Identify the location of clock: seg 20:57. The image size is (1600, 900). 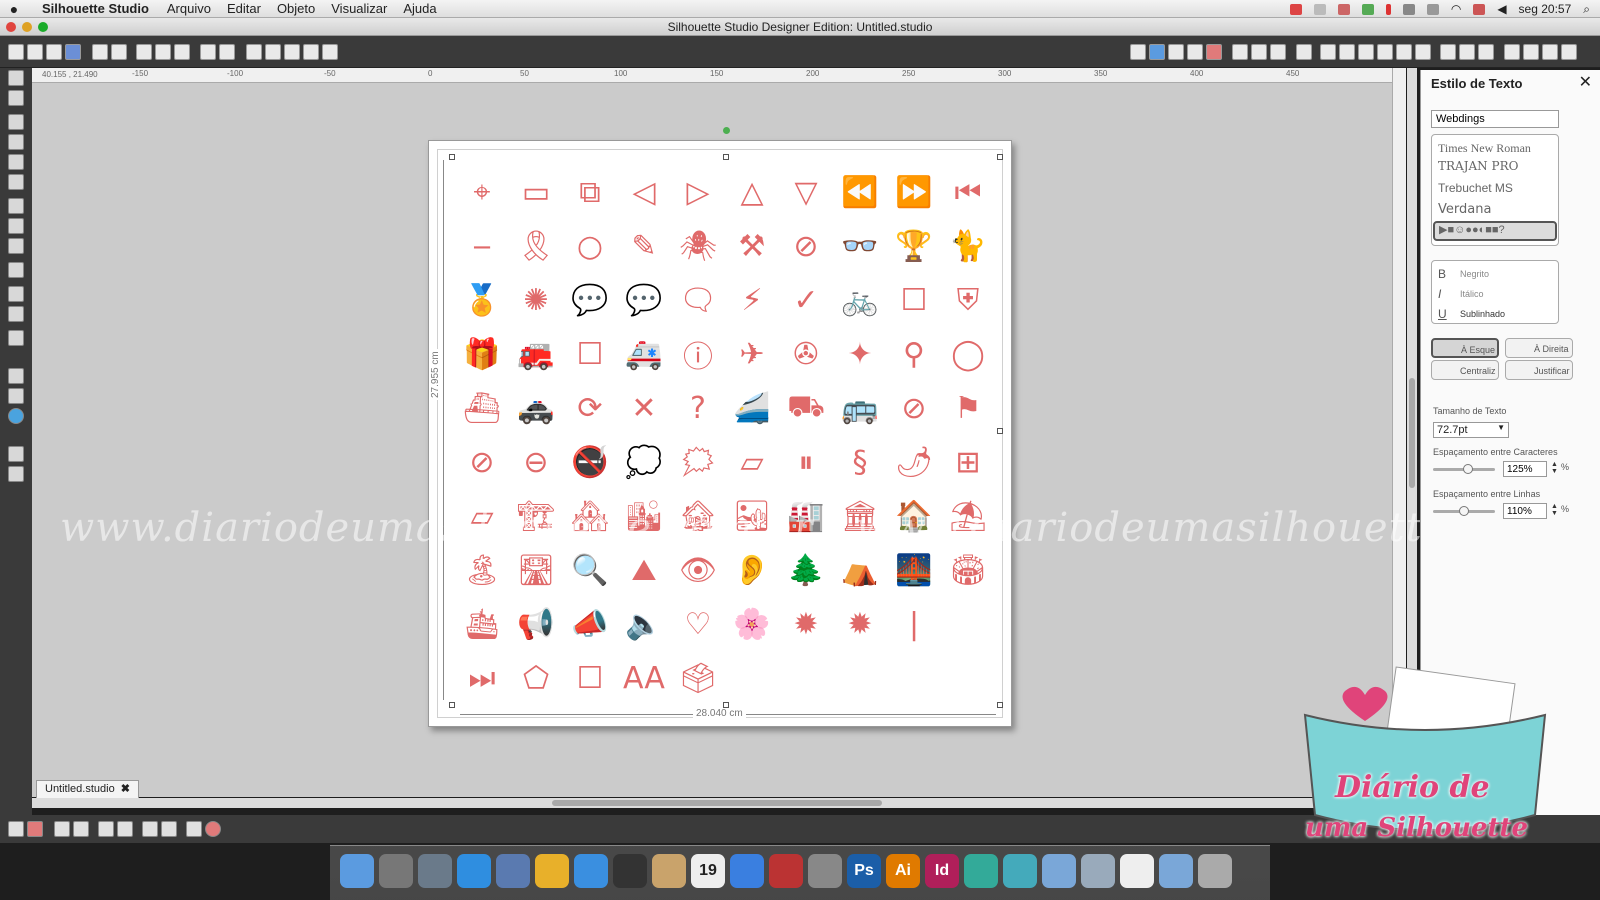
(1545, 9).